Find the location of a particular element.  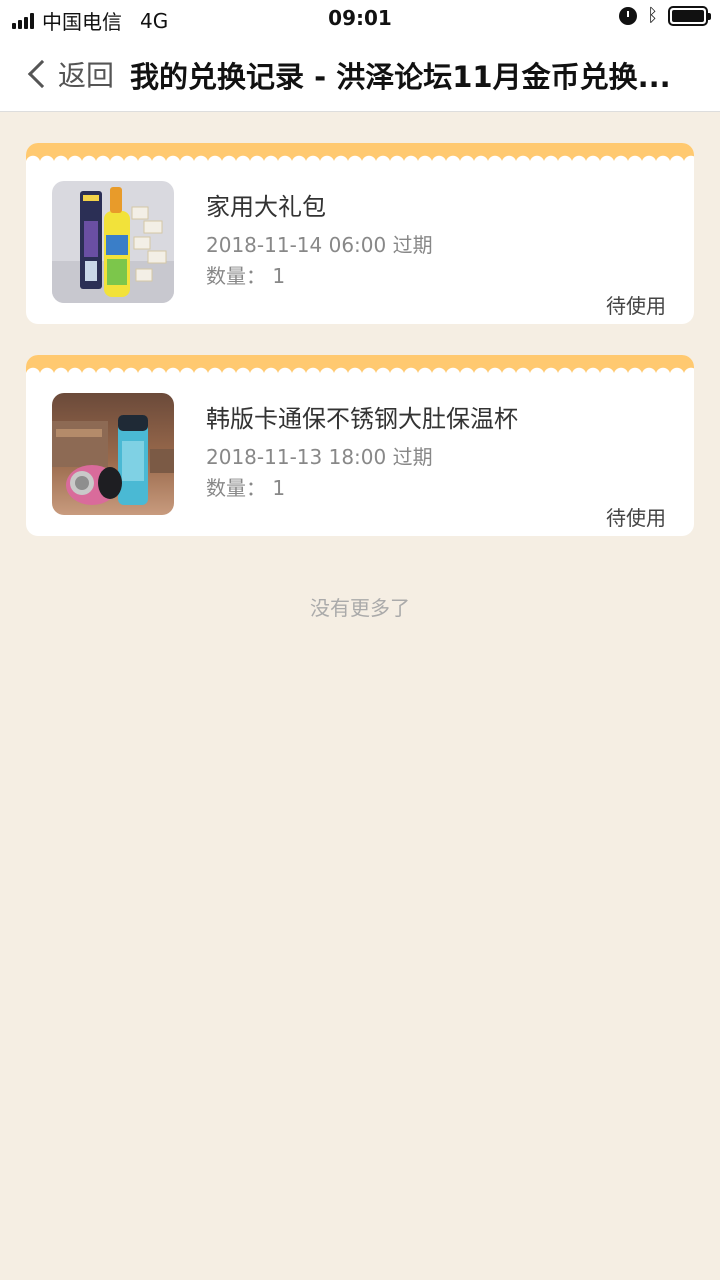

item-expiry: 2018-11-14 06:00 过期 is located at coordinates (319, 245).